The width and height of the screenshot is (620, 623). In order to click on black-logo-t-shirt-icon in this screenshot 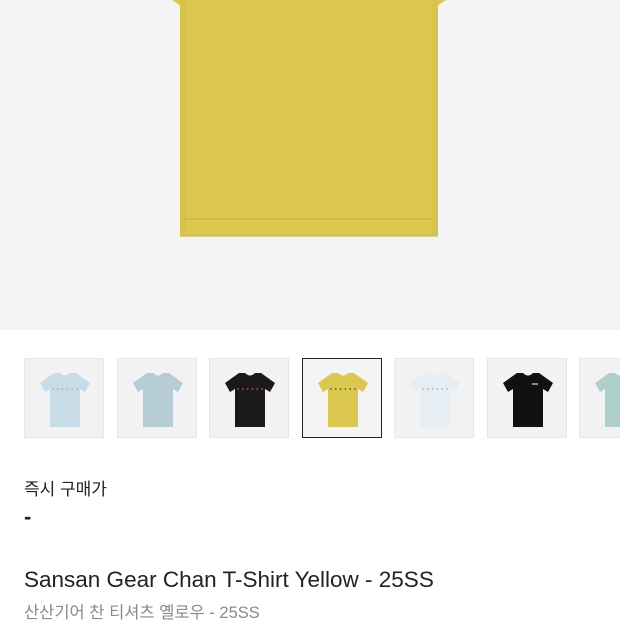, I will do `click(527, 400)`.